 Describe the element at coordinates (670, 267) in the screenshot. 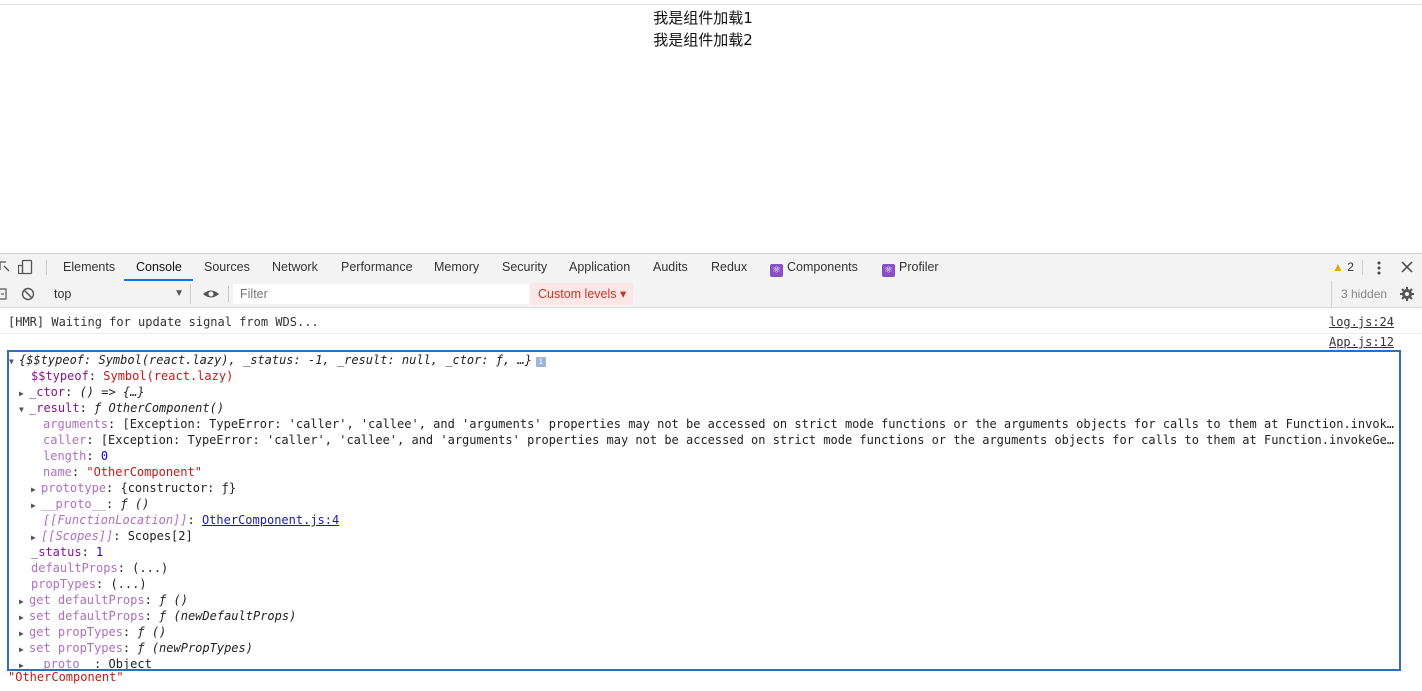

I see `tab-audits: Audits` at that location.